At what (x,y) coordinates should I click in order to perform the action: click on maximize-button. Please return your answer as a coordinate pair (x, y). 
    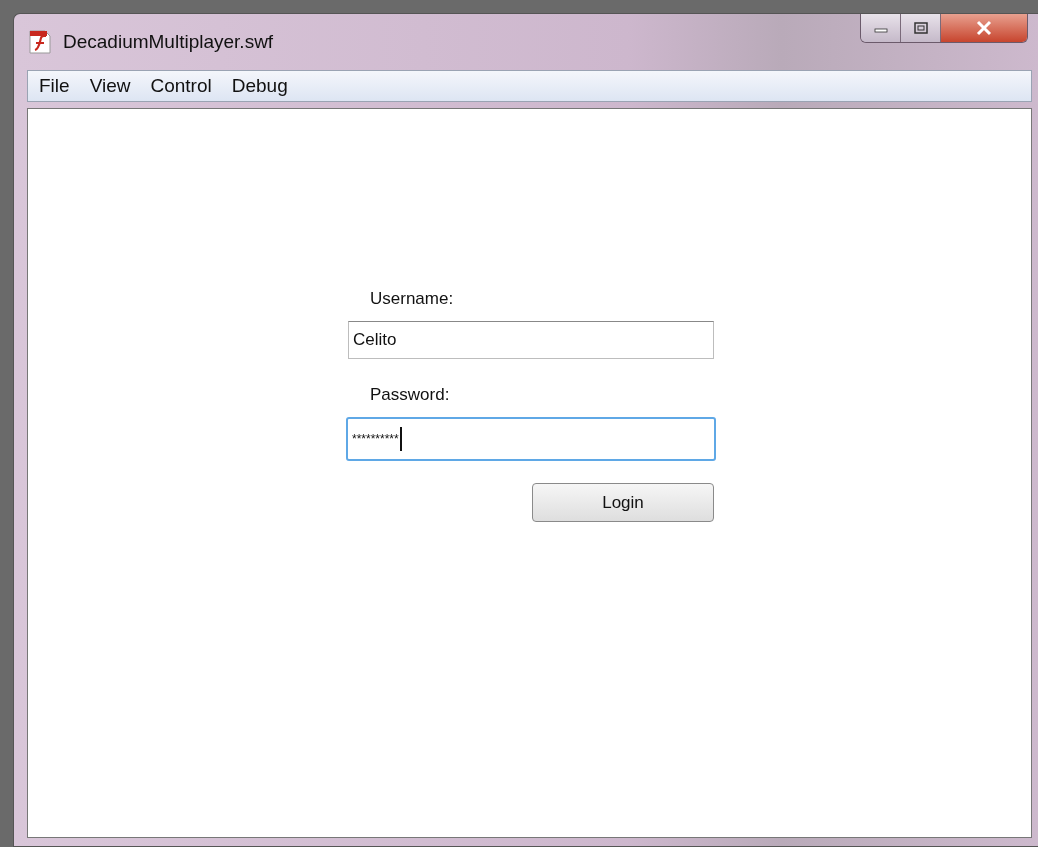
    Looking at the image, I should click on (921, 28).